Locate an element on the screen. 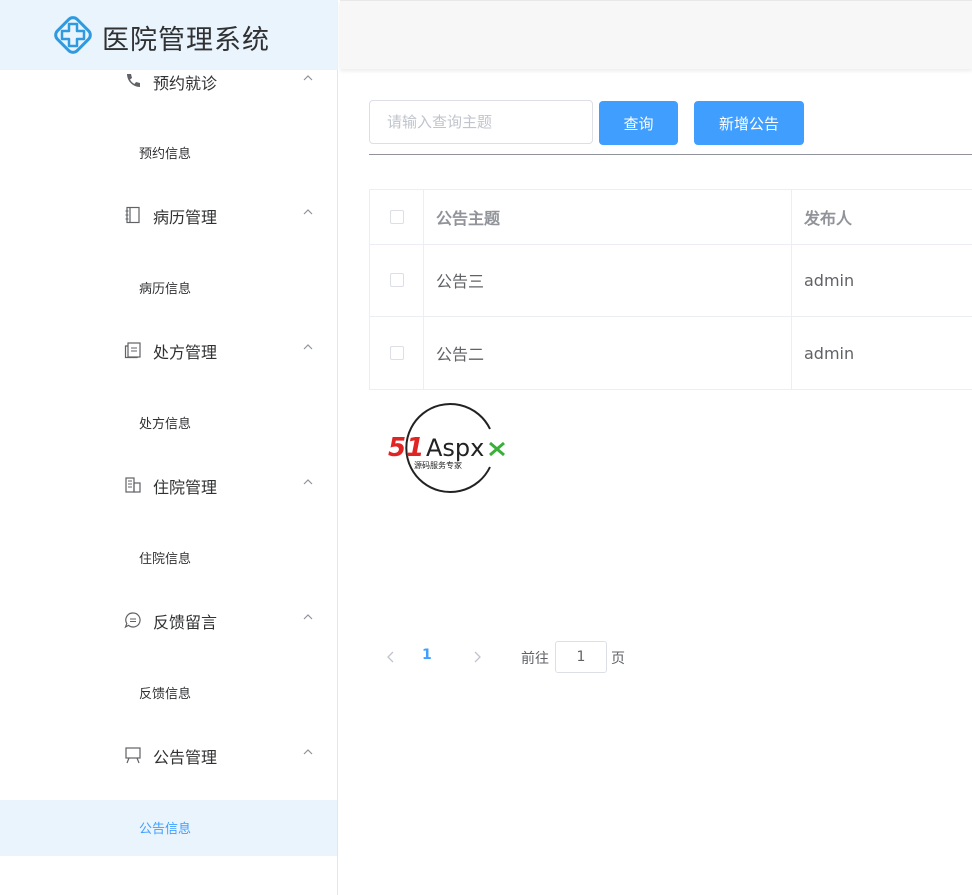 The height and width of the screenshot is (895, 972). menu-item-prescription-info: 处方信息 is located at coordinates (168, 423).